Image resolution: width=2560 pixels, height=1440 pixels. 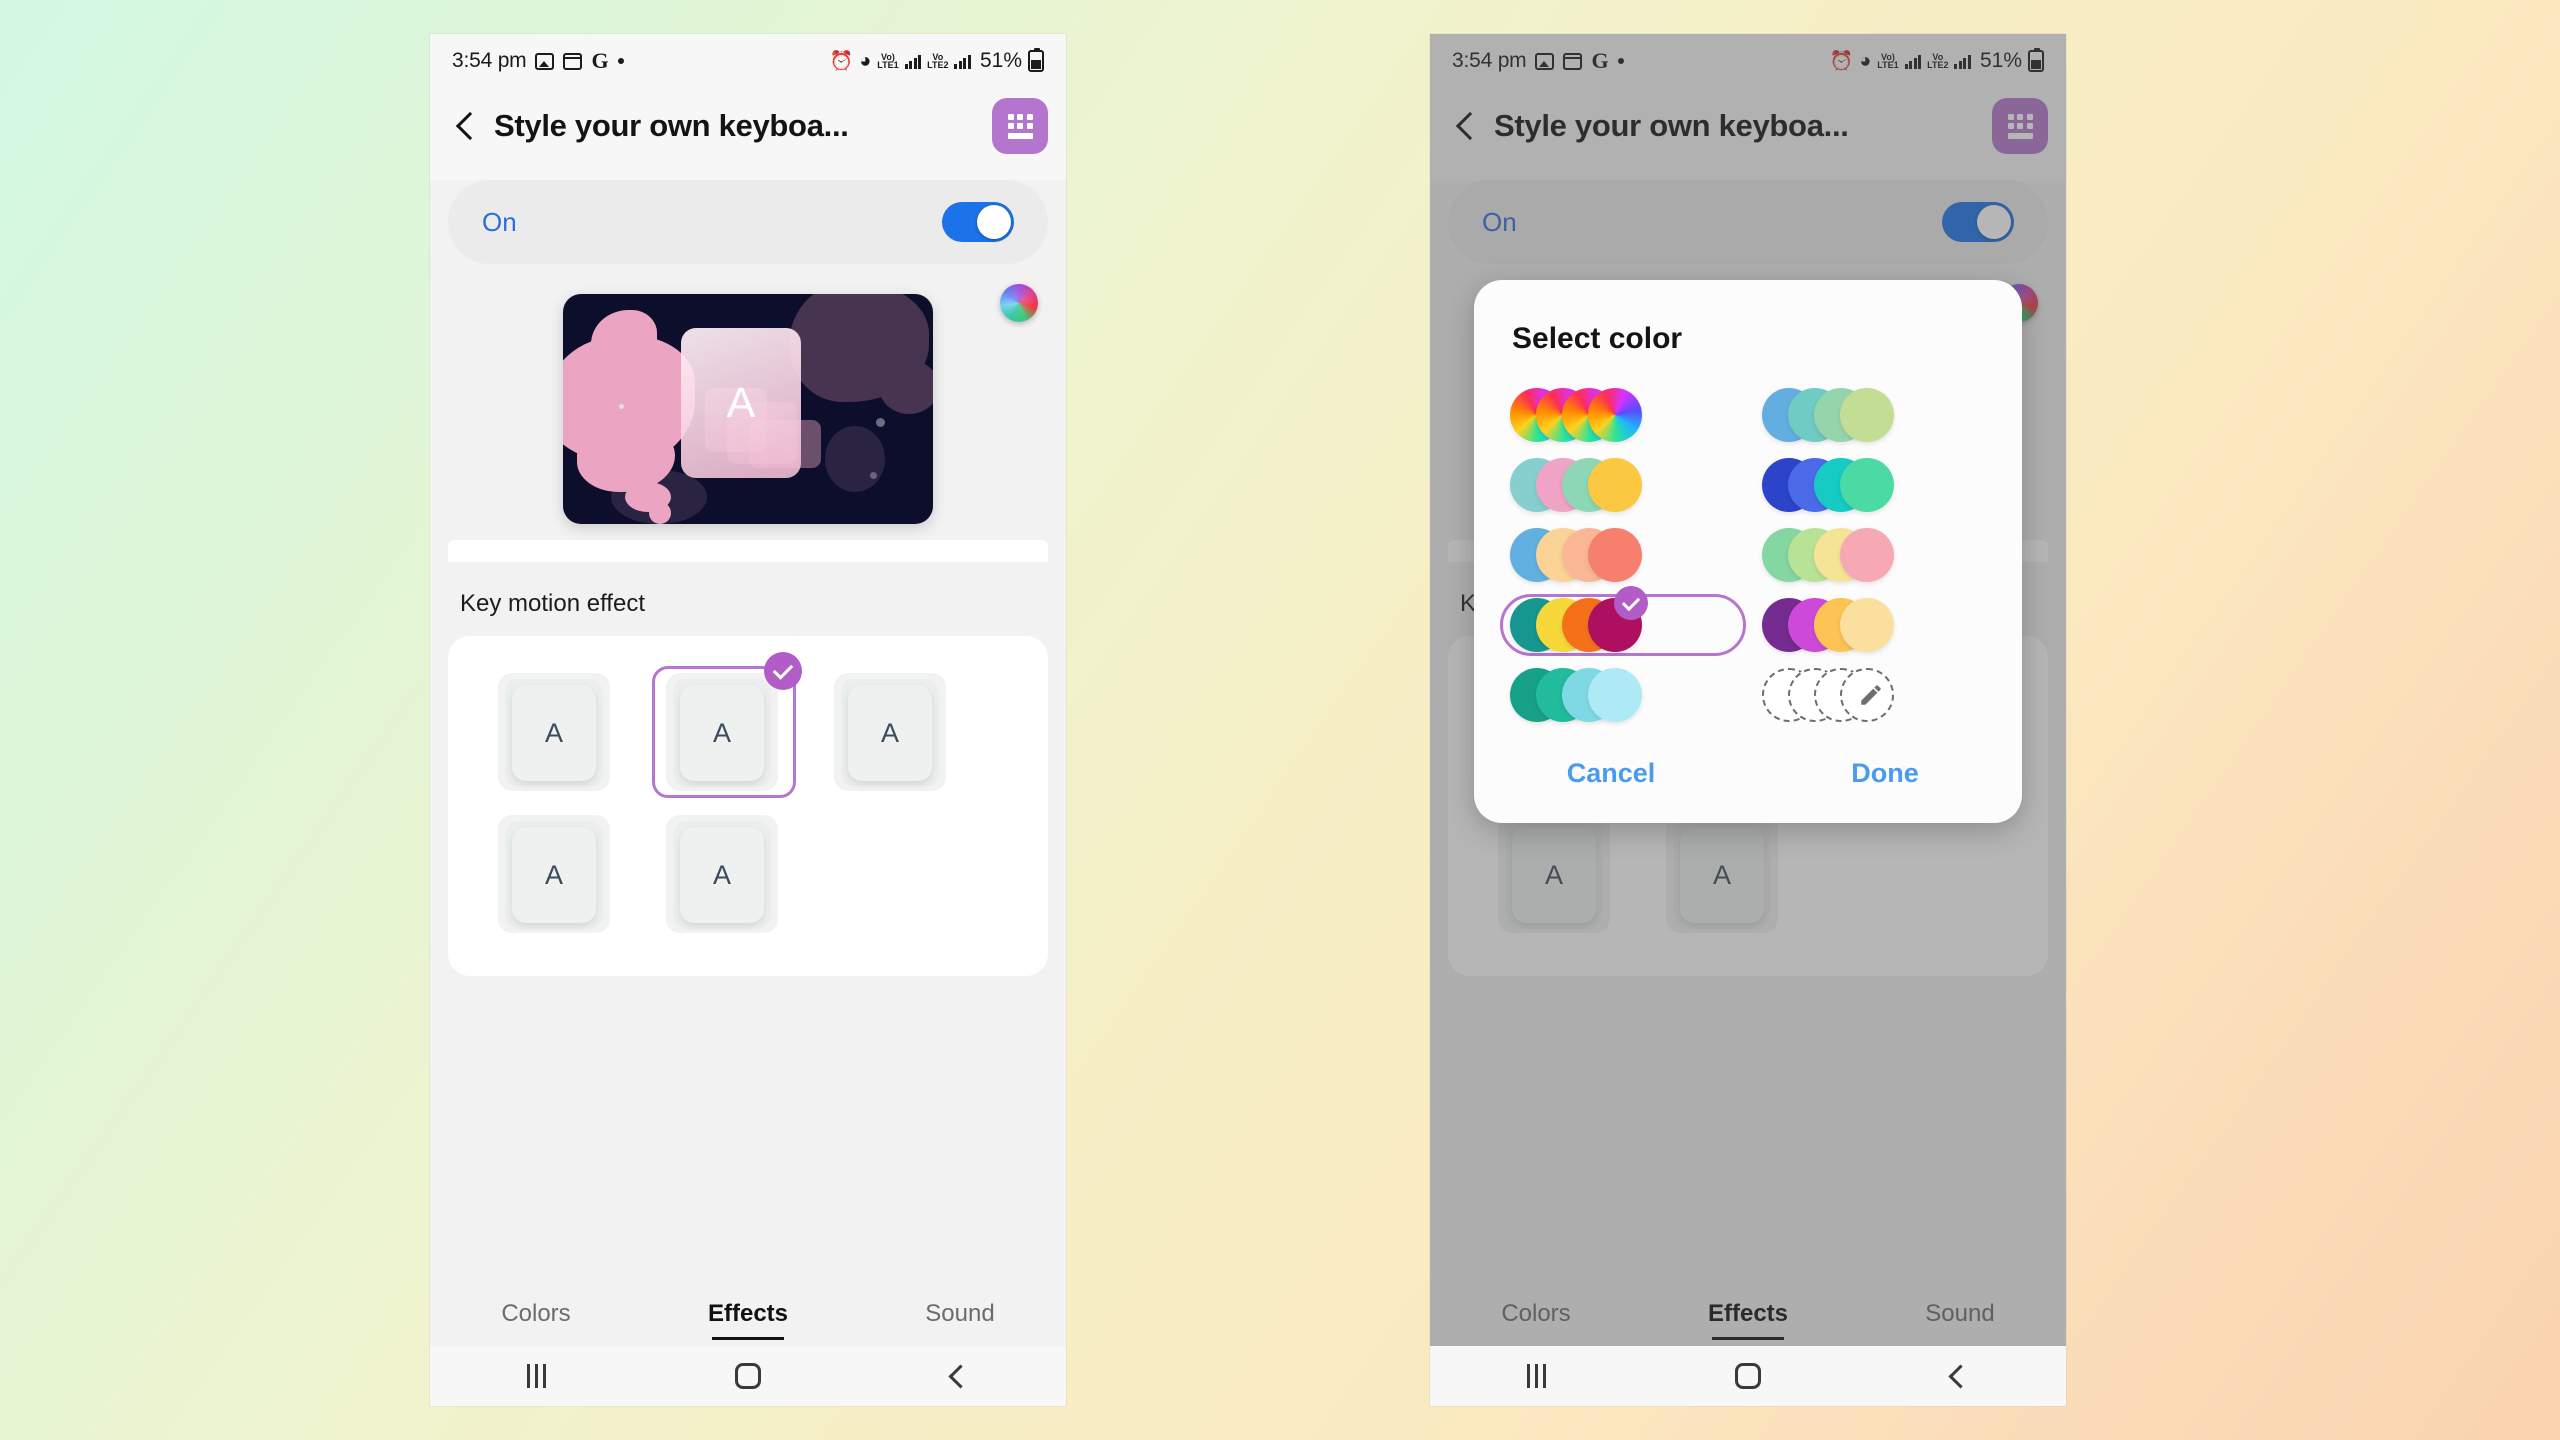 I want to click on preview-key: A, so click(x=741, y=403).